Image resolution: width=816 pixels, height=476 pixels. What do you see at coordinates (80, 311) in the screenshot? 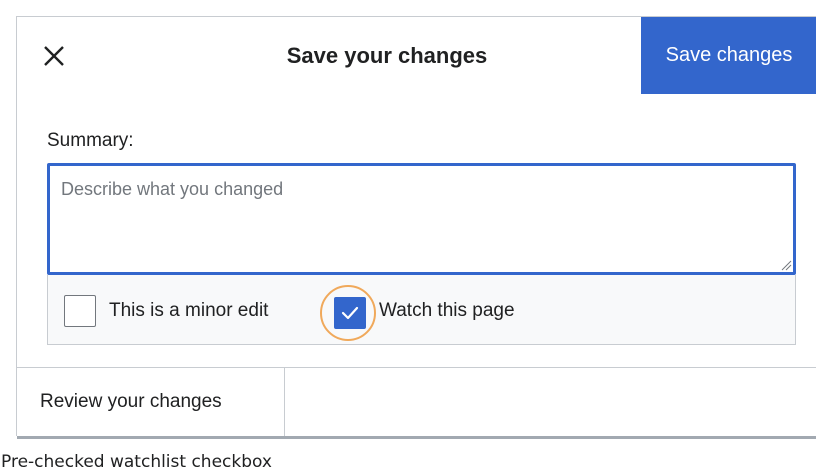
I see `minor-edit-checkbox` at bounding box center [80, 311].